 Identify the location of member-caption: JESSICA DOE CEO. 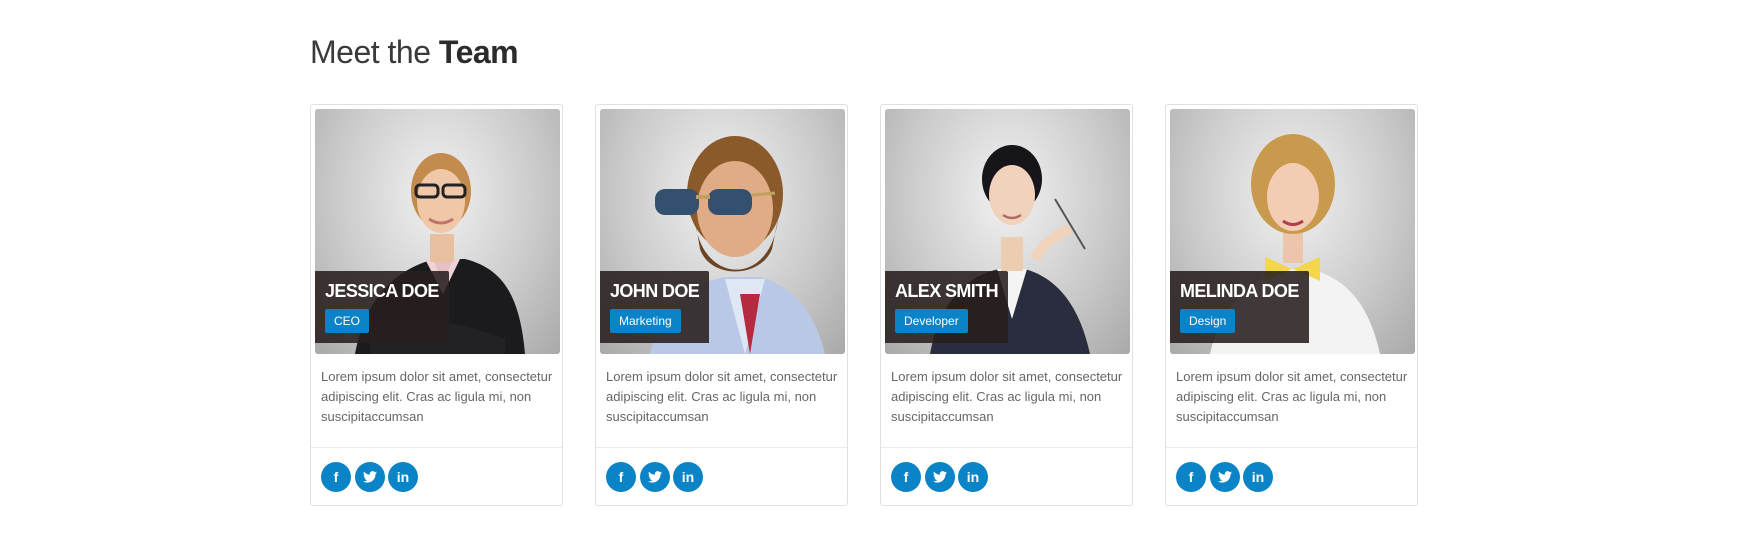
(382, 307).